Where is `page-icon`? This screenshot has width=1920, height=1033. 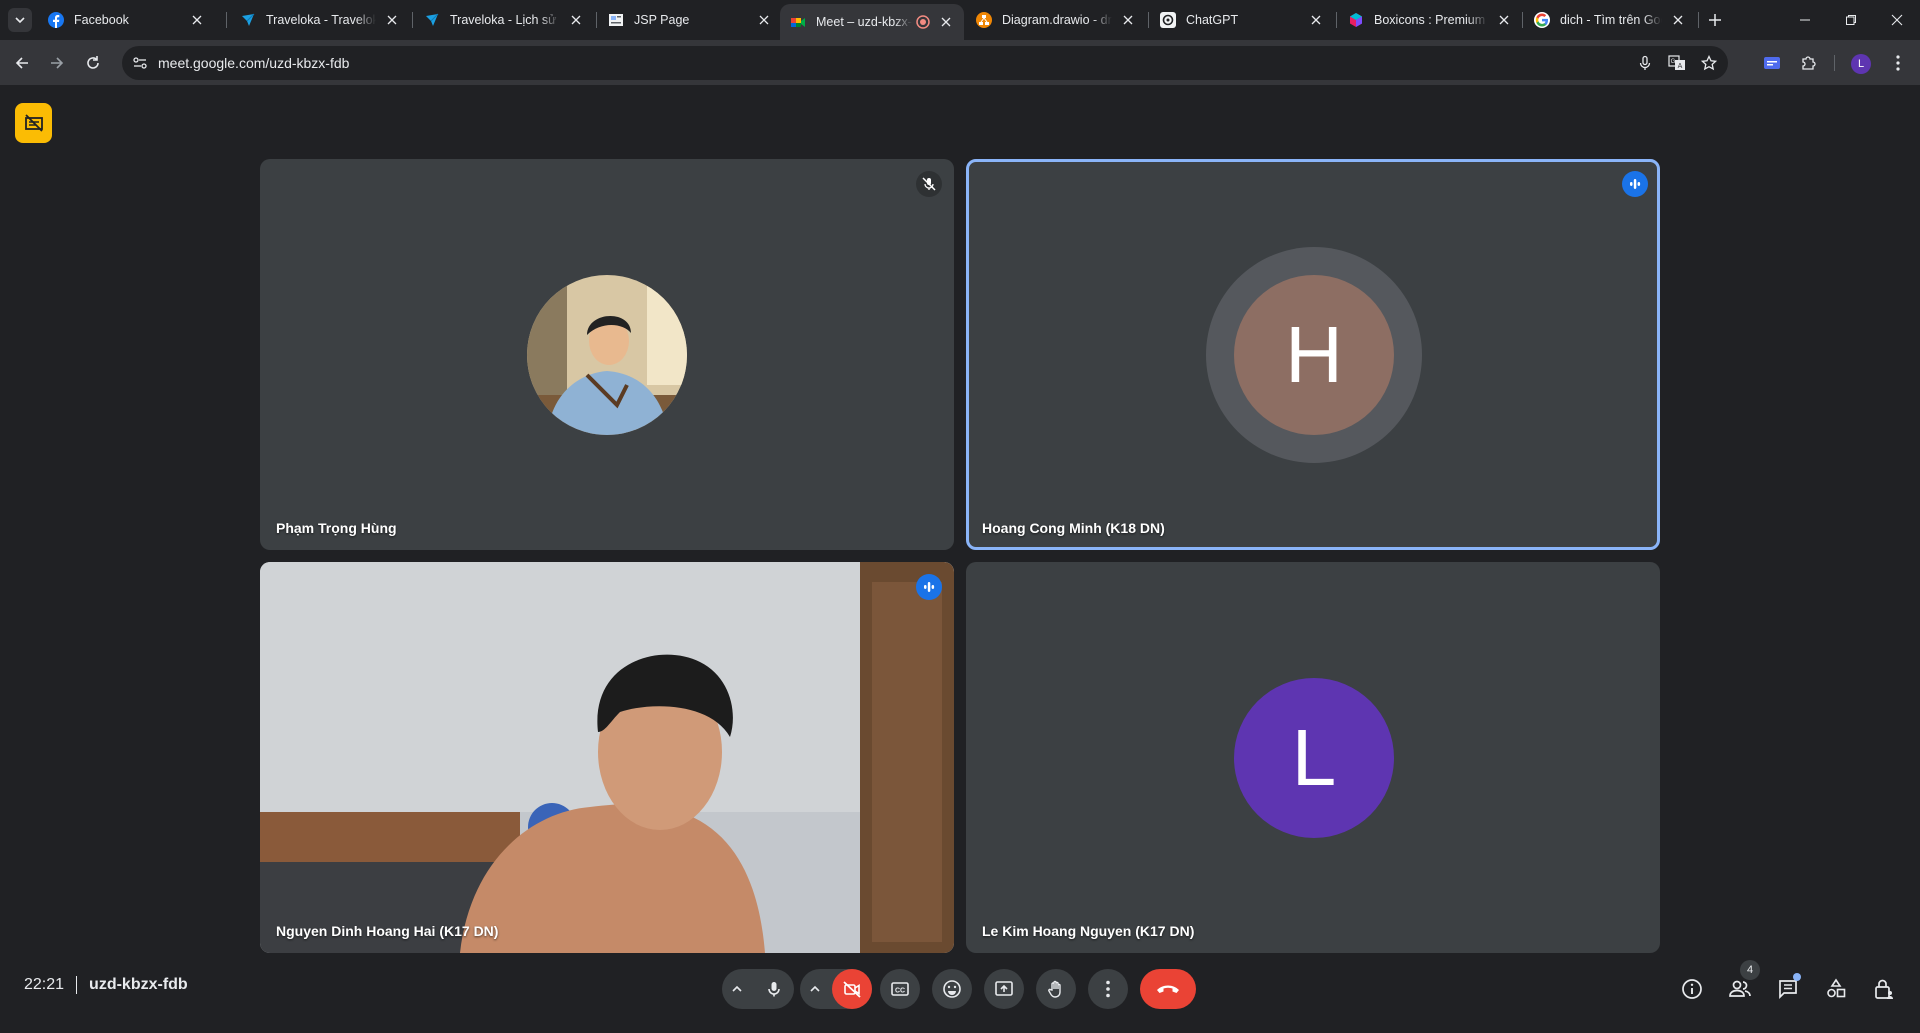
page-icon is located at coordinates (616, 20).